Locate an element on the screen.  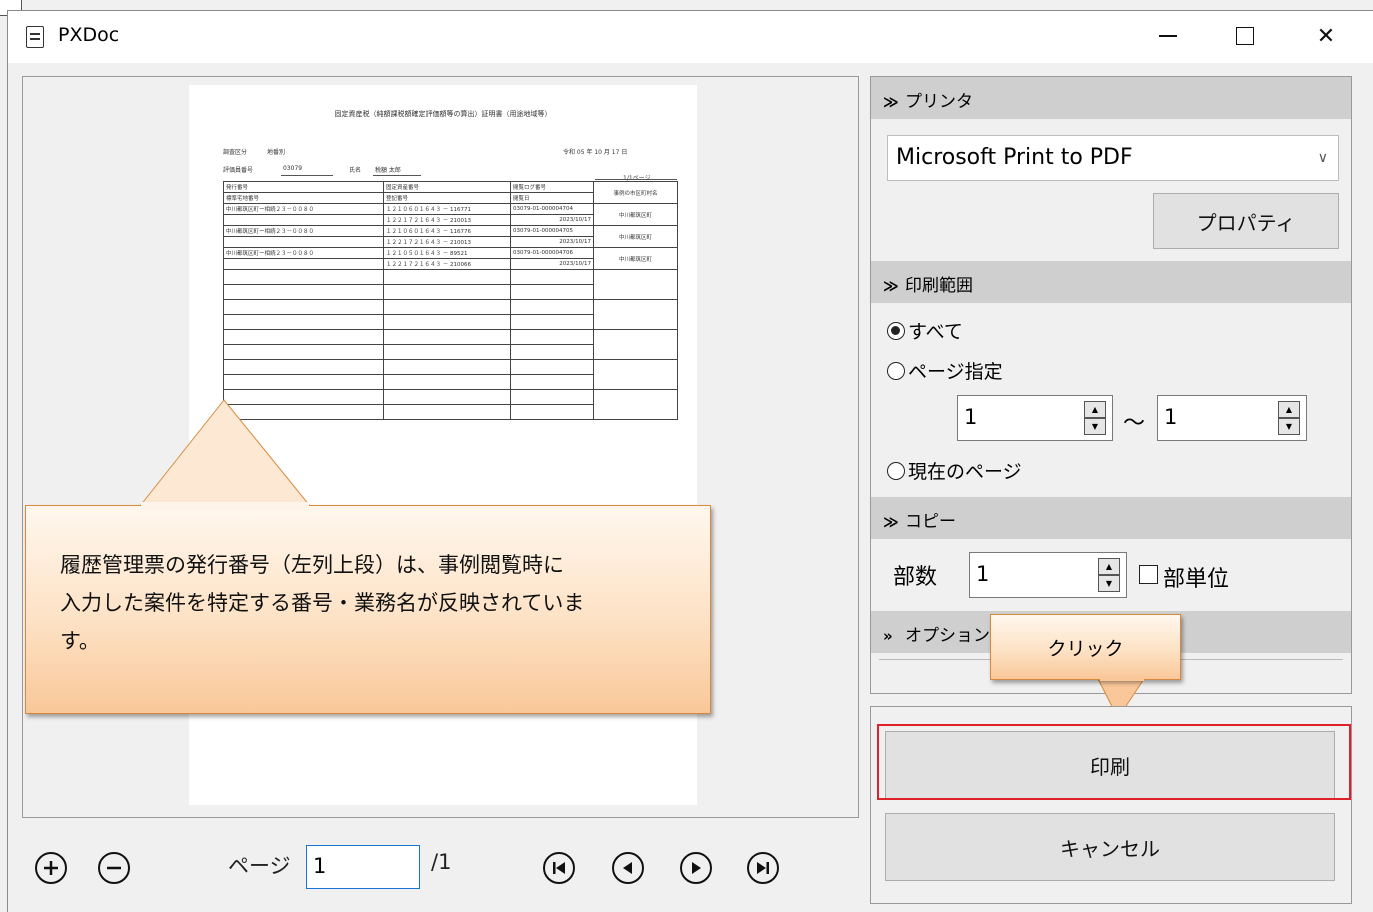
minimize-icon is located at coordinates (1168, 36).